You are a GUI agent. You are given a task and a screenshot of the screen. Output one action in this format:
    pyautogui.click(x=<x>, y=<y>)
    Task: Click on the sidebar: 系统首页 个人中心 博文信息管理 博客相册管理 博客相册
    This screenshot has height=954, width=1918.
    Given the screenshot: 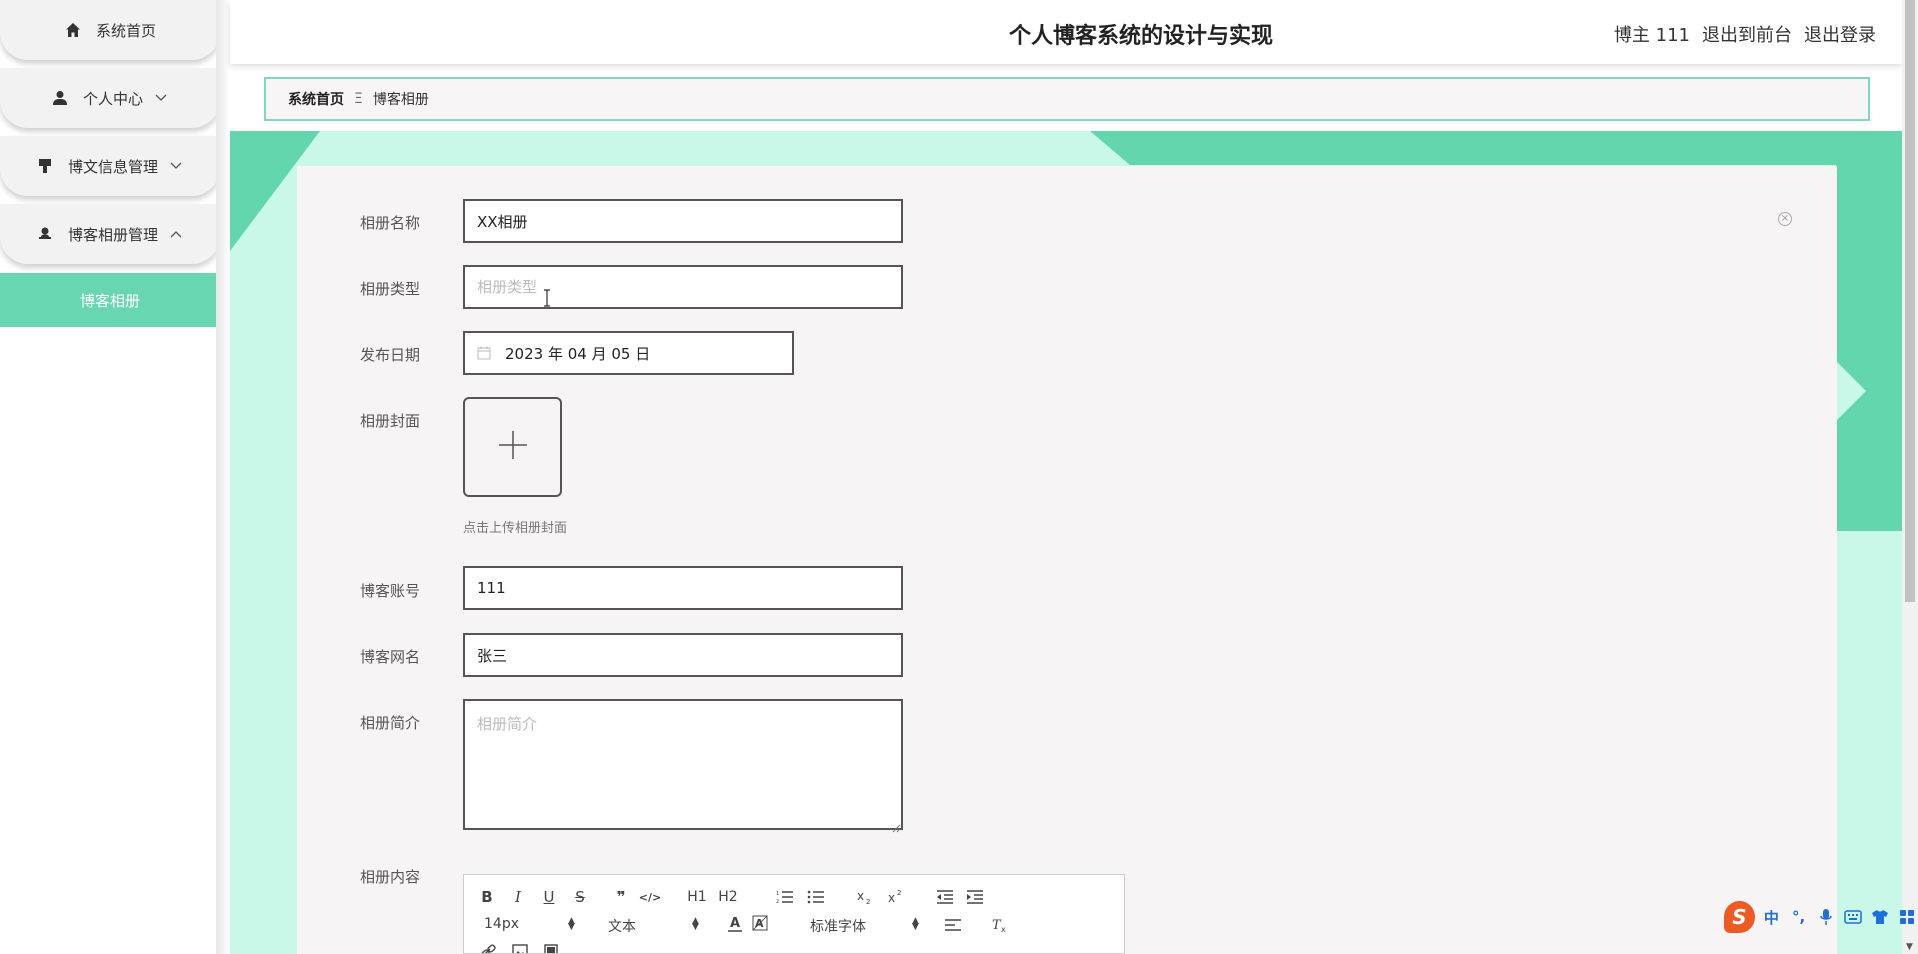 What is the action you would take?
    pyautogui.click(x=110, y=477)
    